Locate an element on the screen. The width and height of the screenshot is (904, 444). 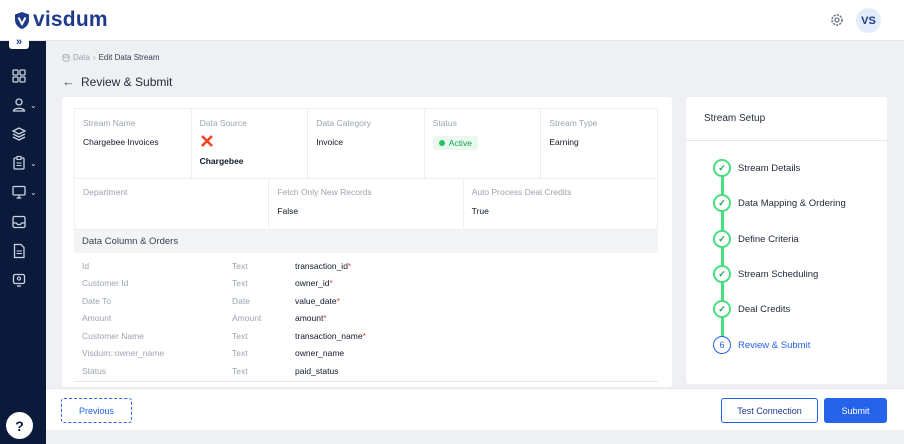
department-label: Department is located at coordinates (105, 192).